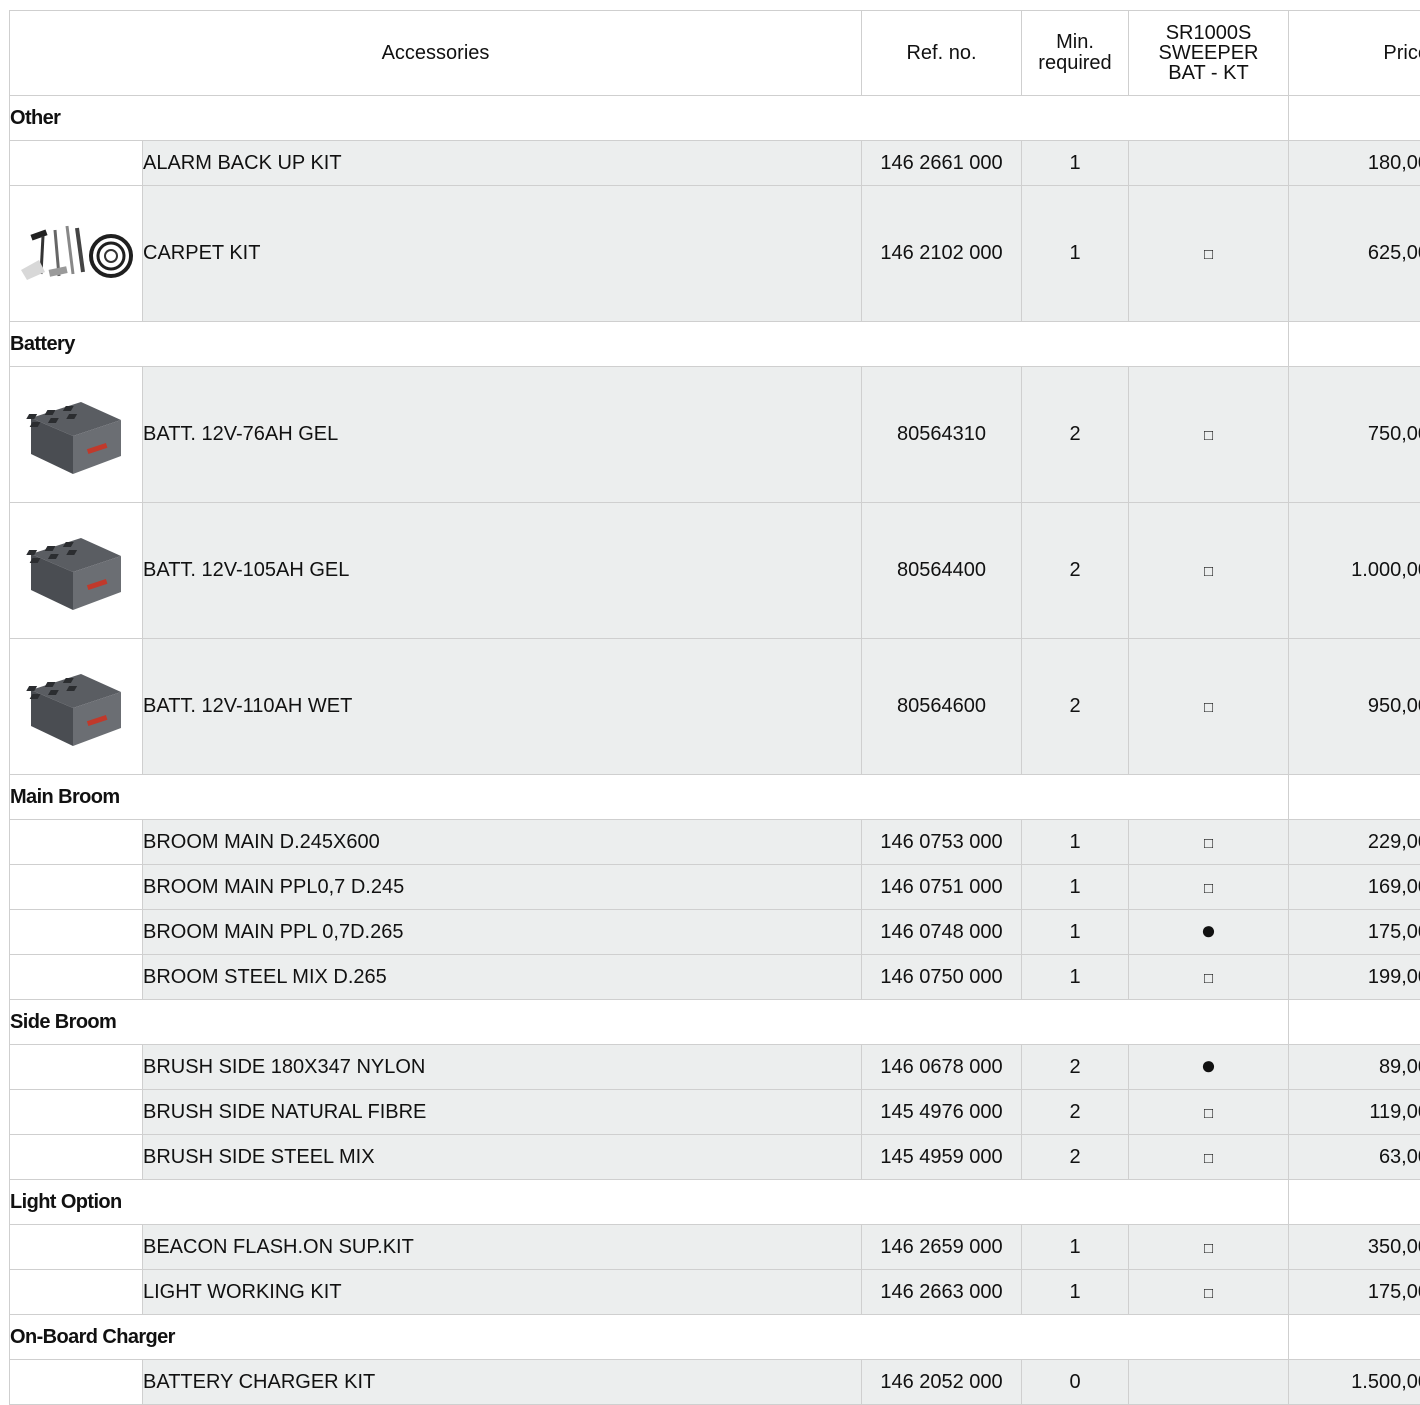  I want to click on item-ref-no: 146 2102 000, so click(941, 253).